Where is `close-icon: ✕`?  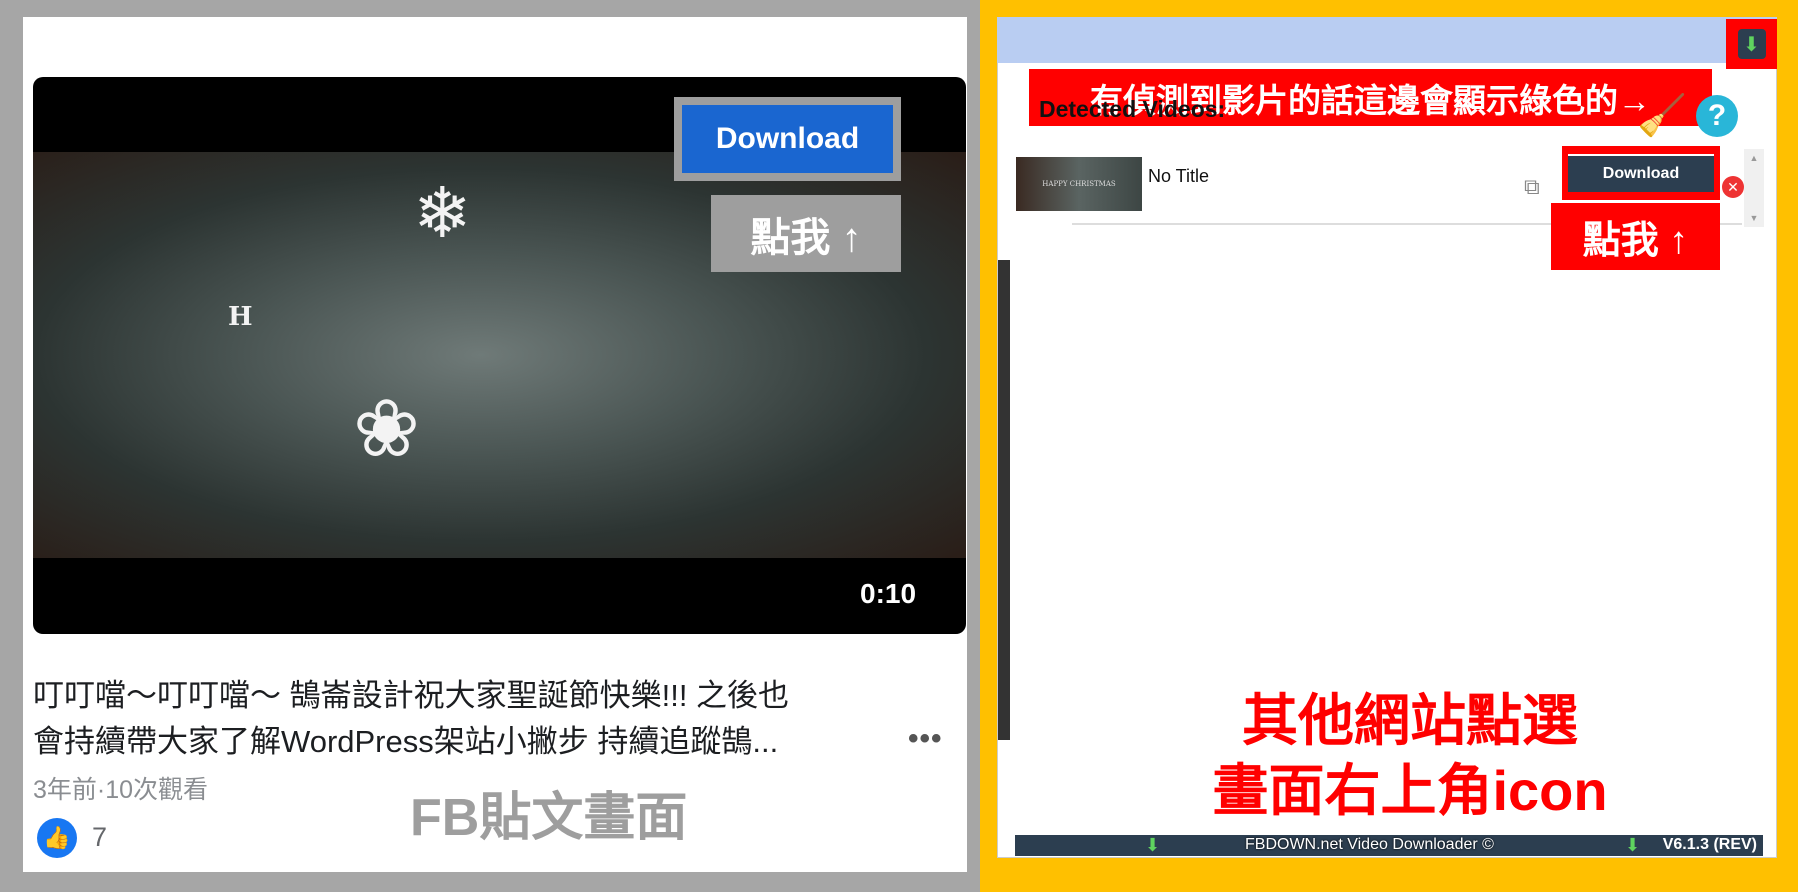 close-icon: ✕ is located at coordinates (1733, 187).